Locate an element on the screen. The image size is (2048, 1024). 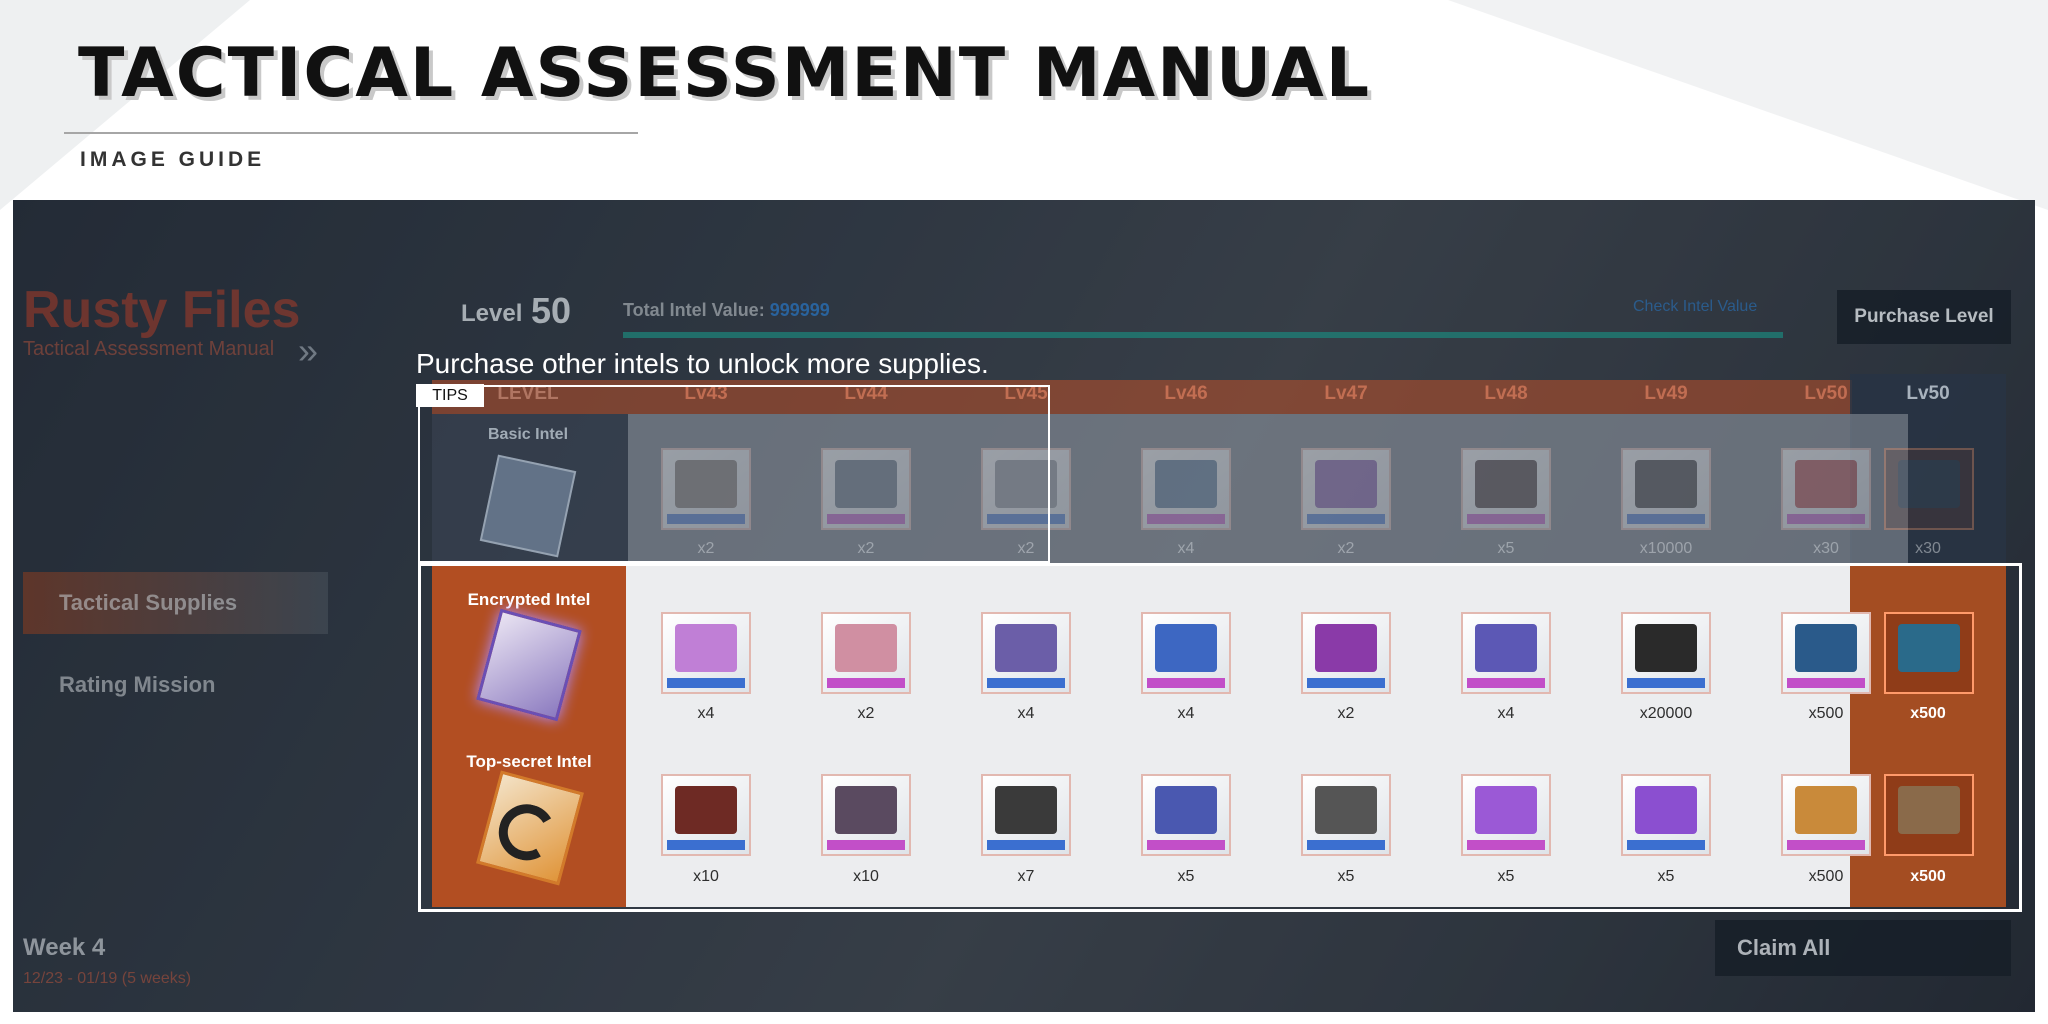
header-decor-right is located at coordinates (1748, 105).